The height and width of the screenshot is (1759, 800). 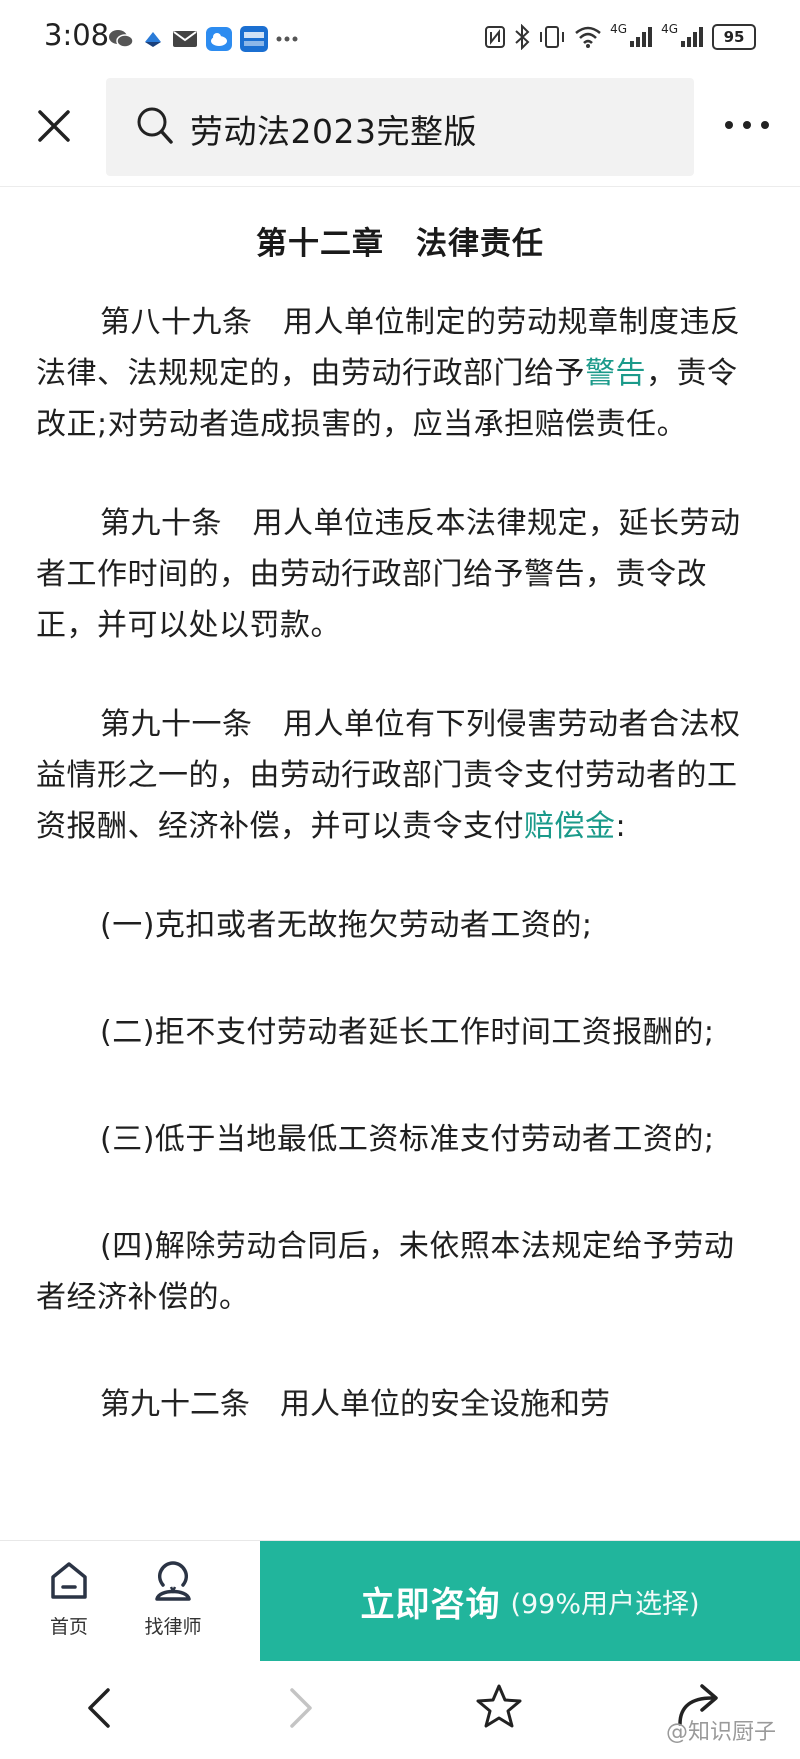 What do you see at coordinates (219, 39) in the screenshot?
I see `cloud-icon` at bounding box center [219, 39].